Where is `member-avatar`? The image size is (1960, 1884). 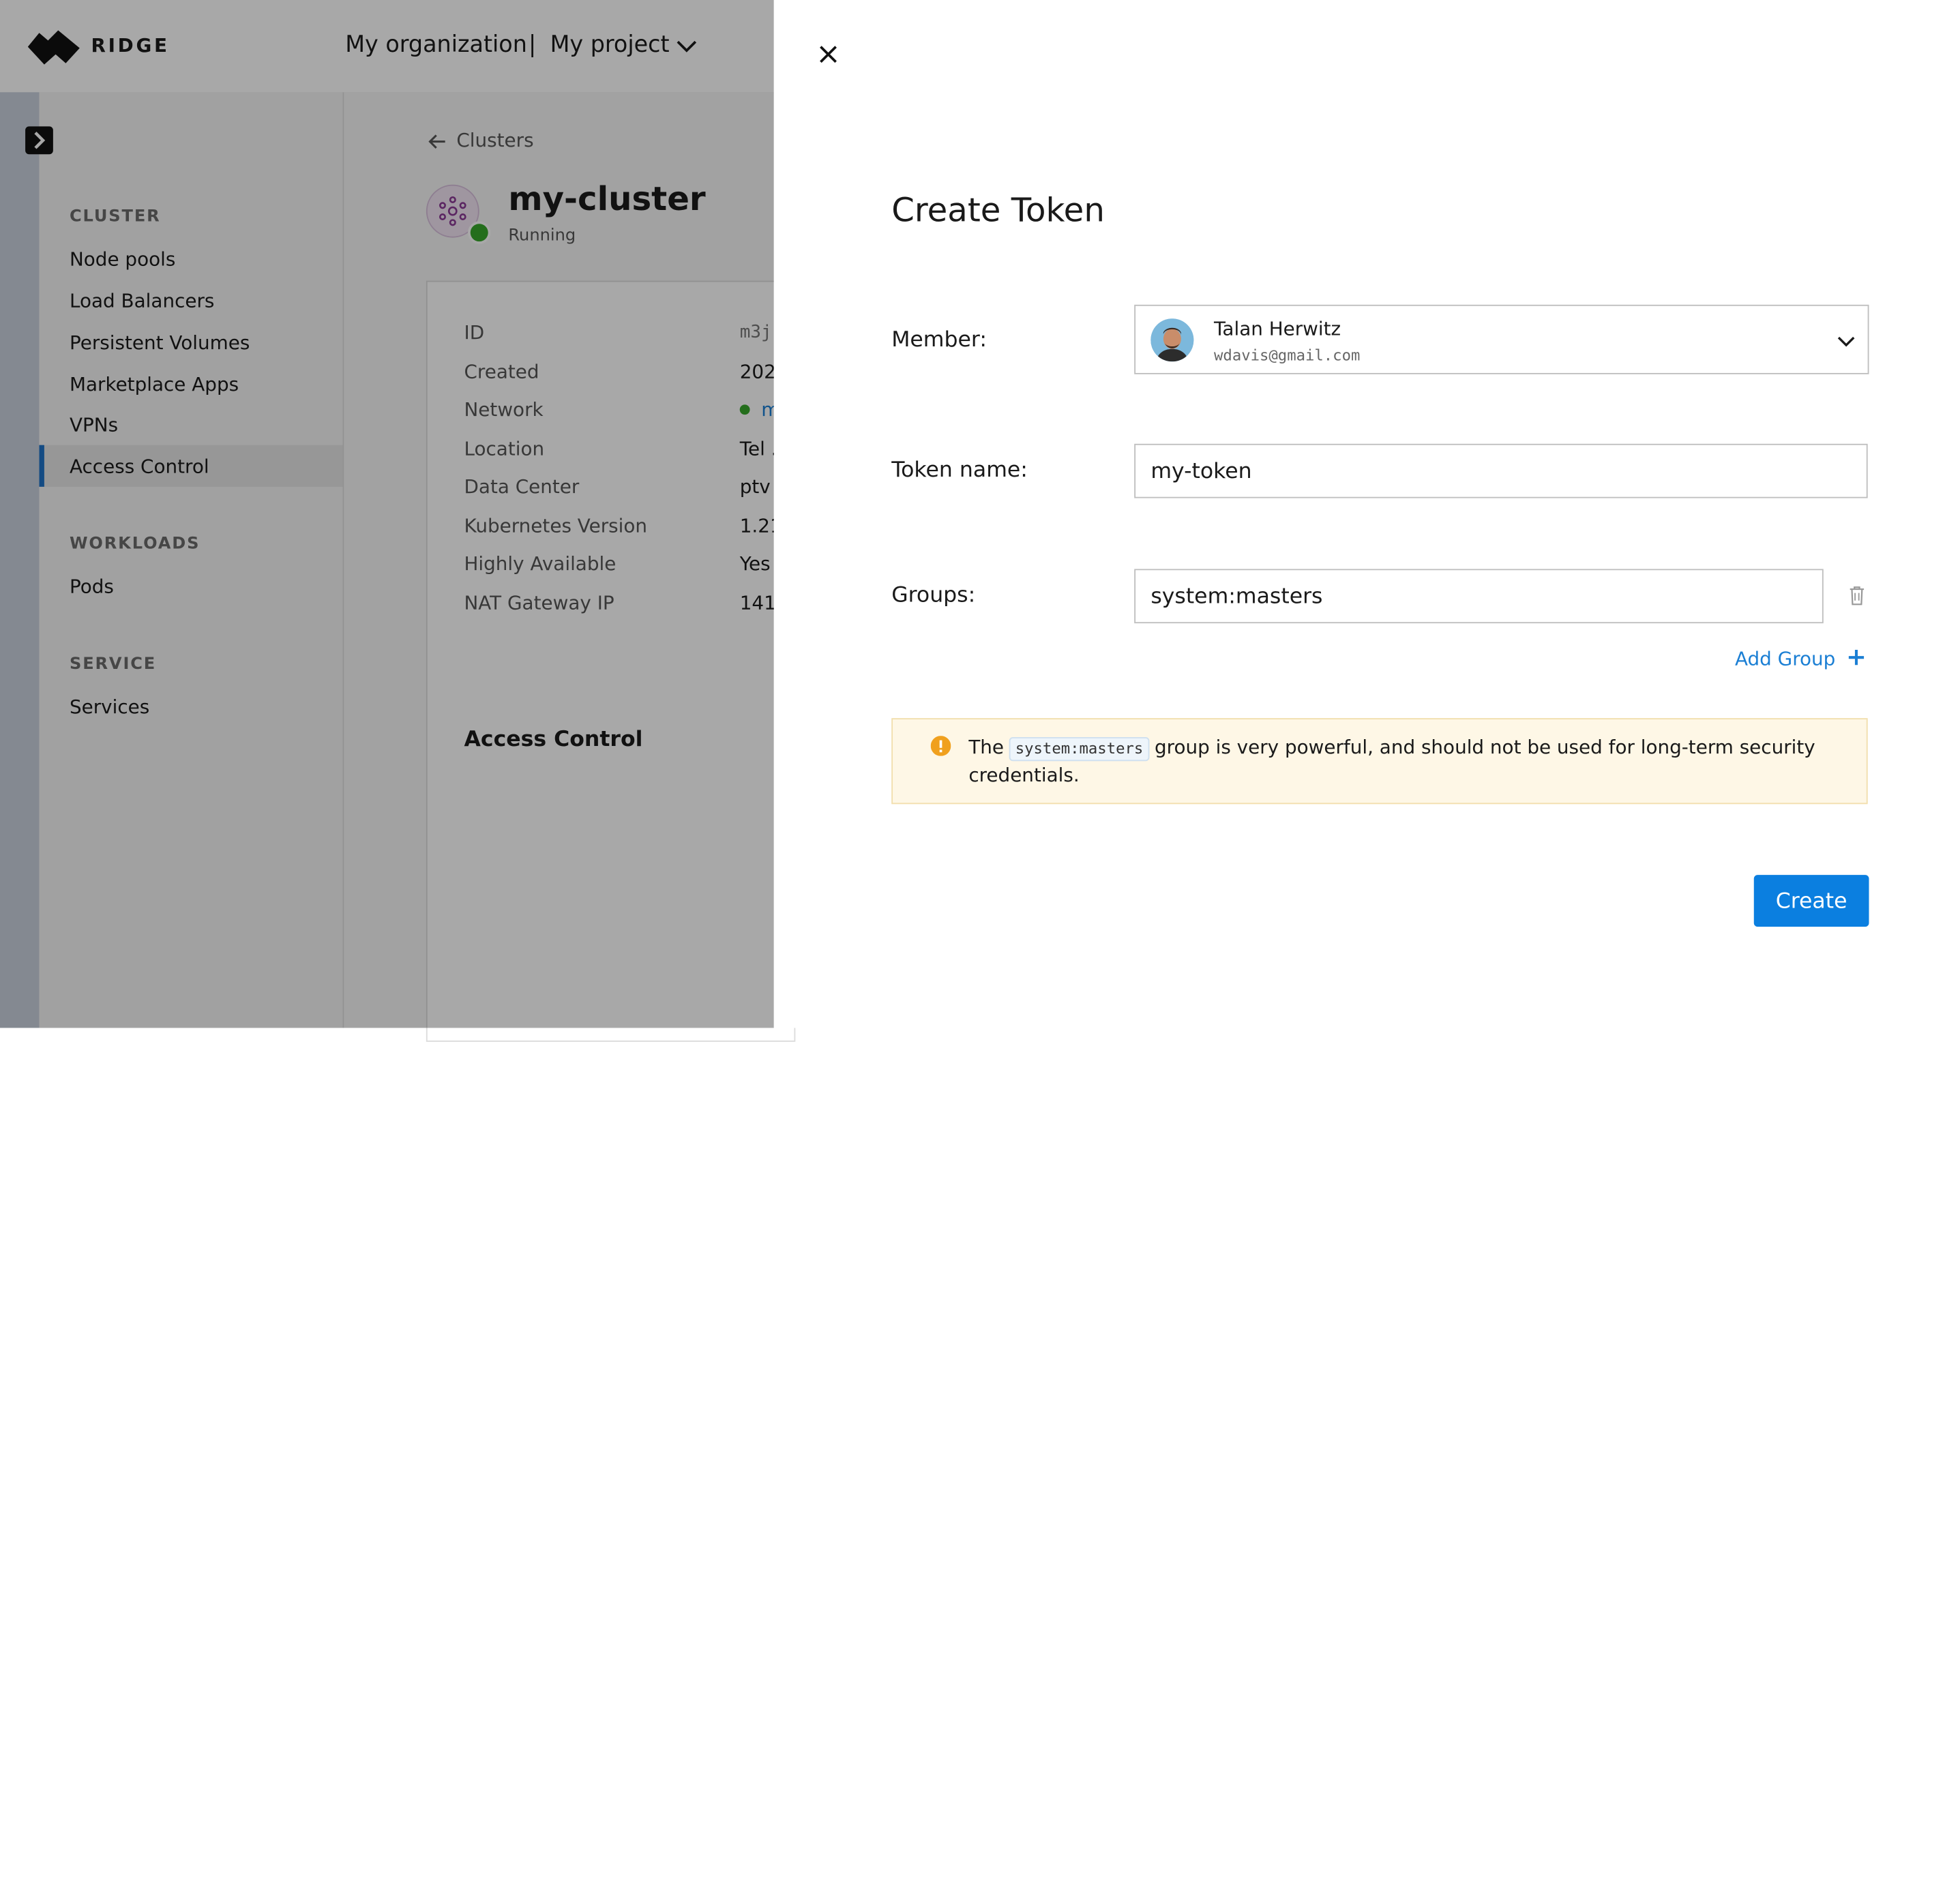
member-avatar is located at coordinates (1172, 340).